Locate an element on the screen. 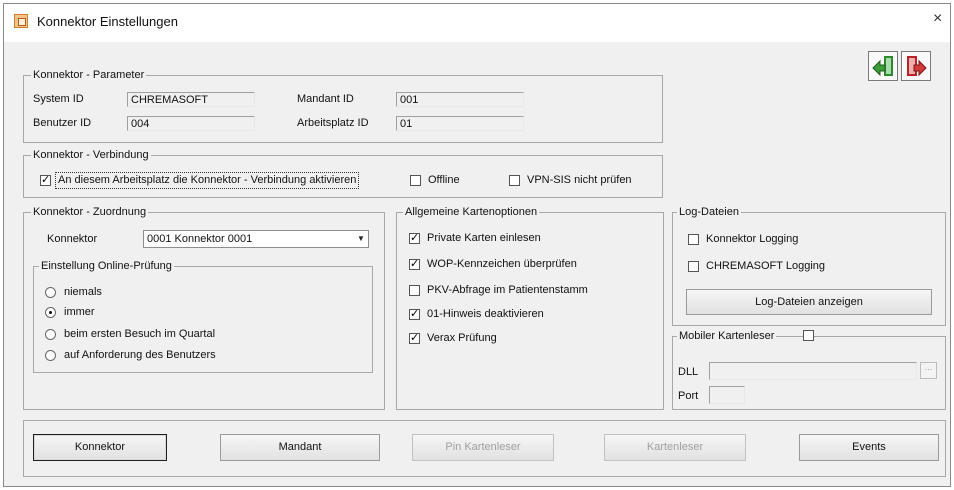 This screenshot has height=490, width=954. log-group-label: Log-Dateien is located at coordinates (709, 212).